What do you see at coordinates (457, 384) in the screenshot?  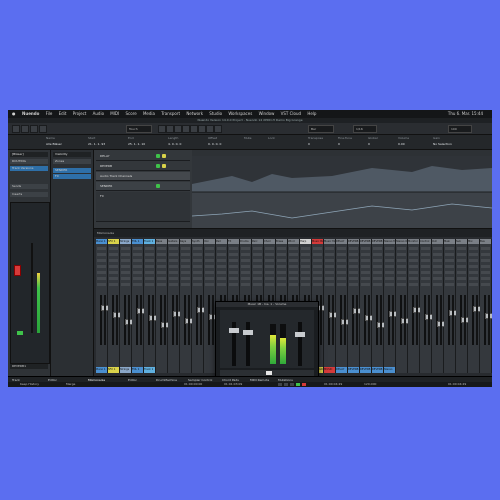 I see `secondary-time-display: 01:00:04:29` at bounding box center [457, 384].